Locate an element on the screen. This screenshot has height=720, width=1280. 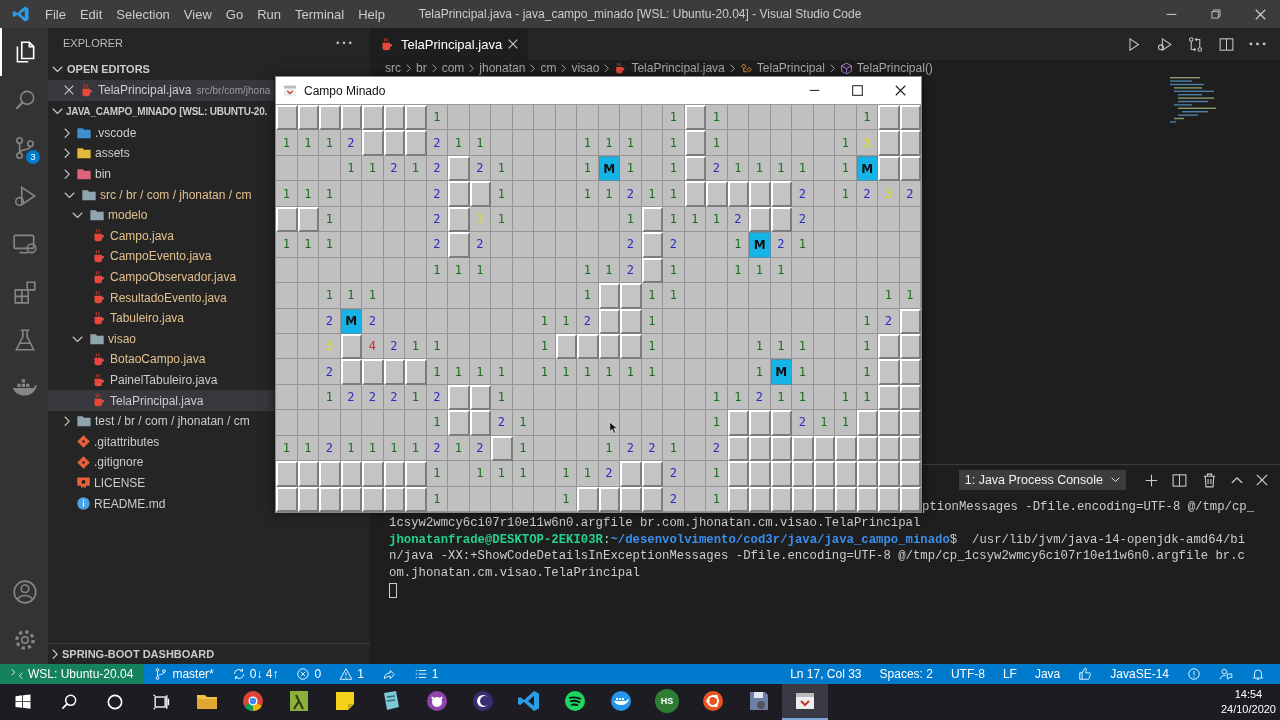
menu-item: Selection is located at coordinates (143, 14).